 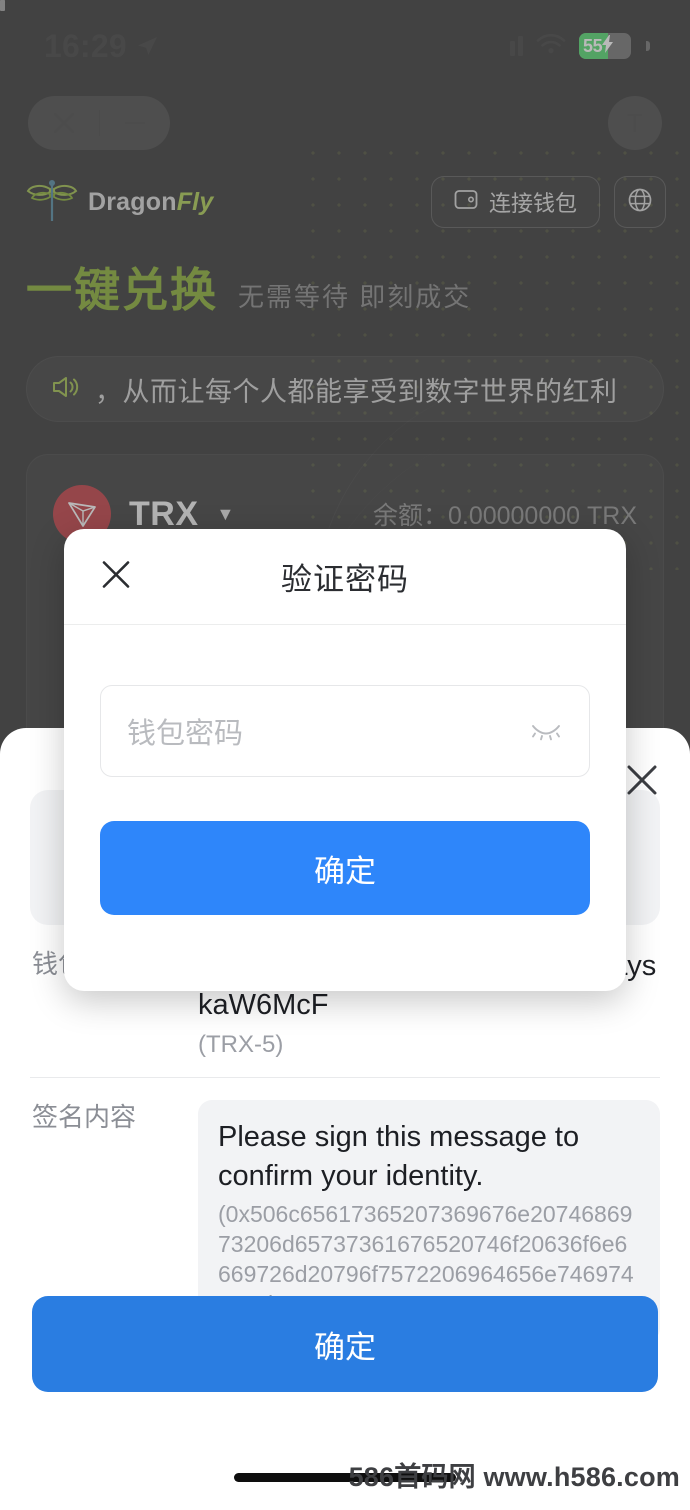 I want to click on wallet-address-network: (TRX-5), so click(x=241, y=1044).